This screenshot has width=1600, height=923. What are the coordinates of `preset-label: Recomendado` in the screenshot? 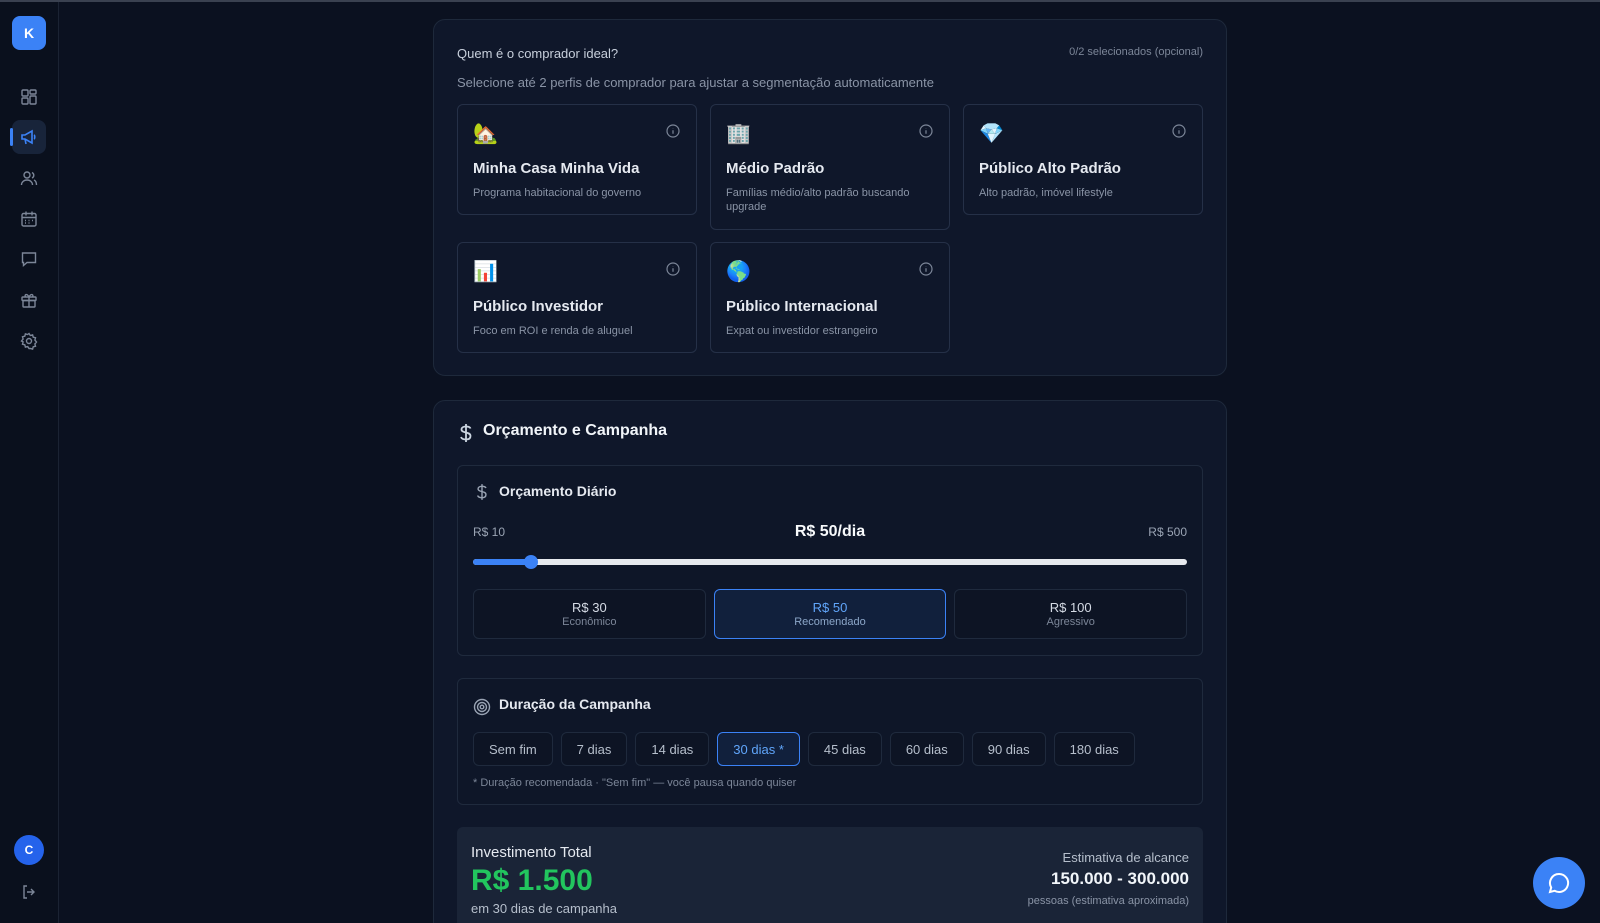 It's located at (830, 622).